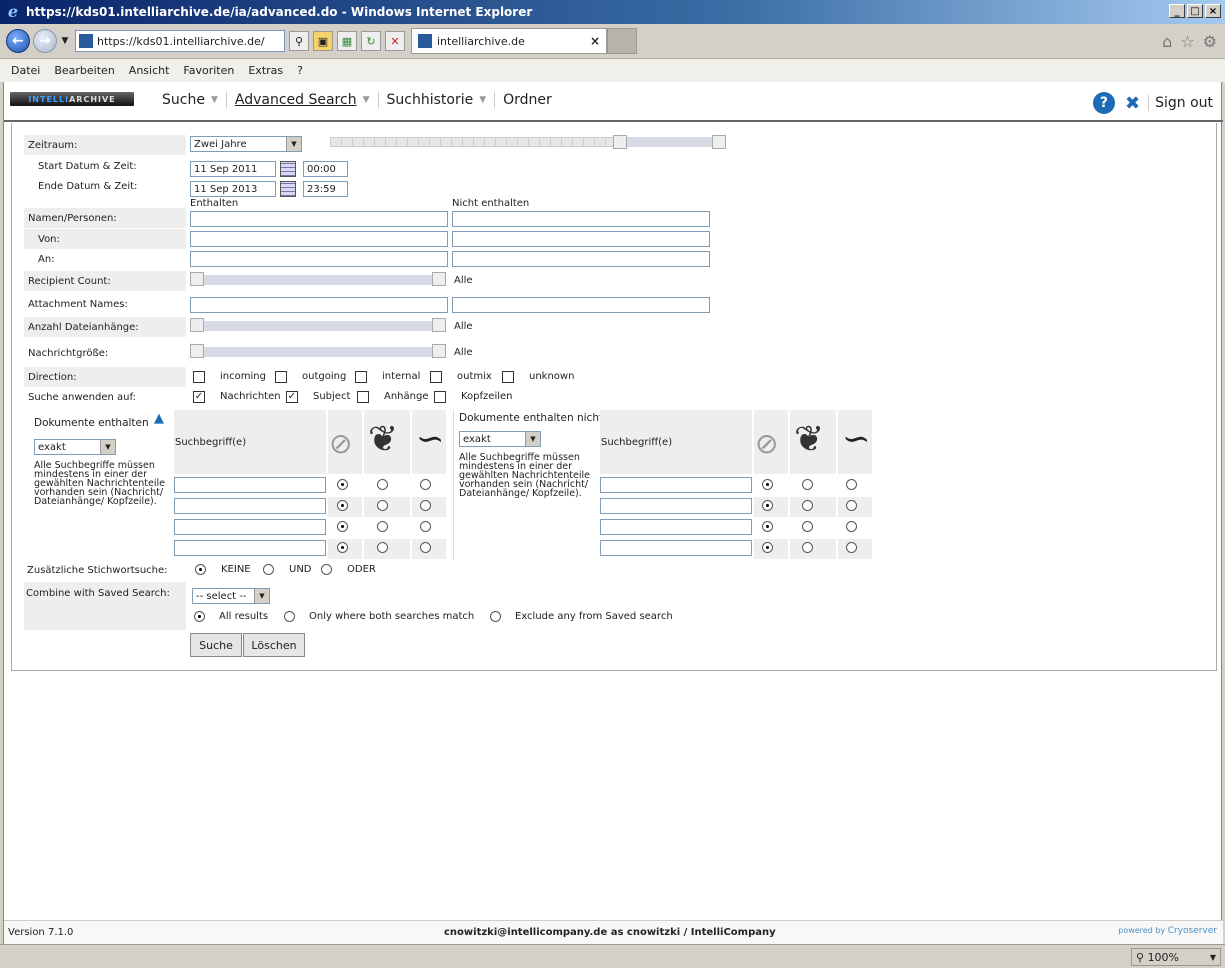  Describe the element at coordinates (619, 142) in the screenshot. I see `zeitraum-start-handle` at that location.